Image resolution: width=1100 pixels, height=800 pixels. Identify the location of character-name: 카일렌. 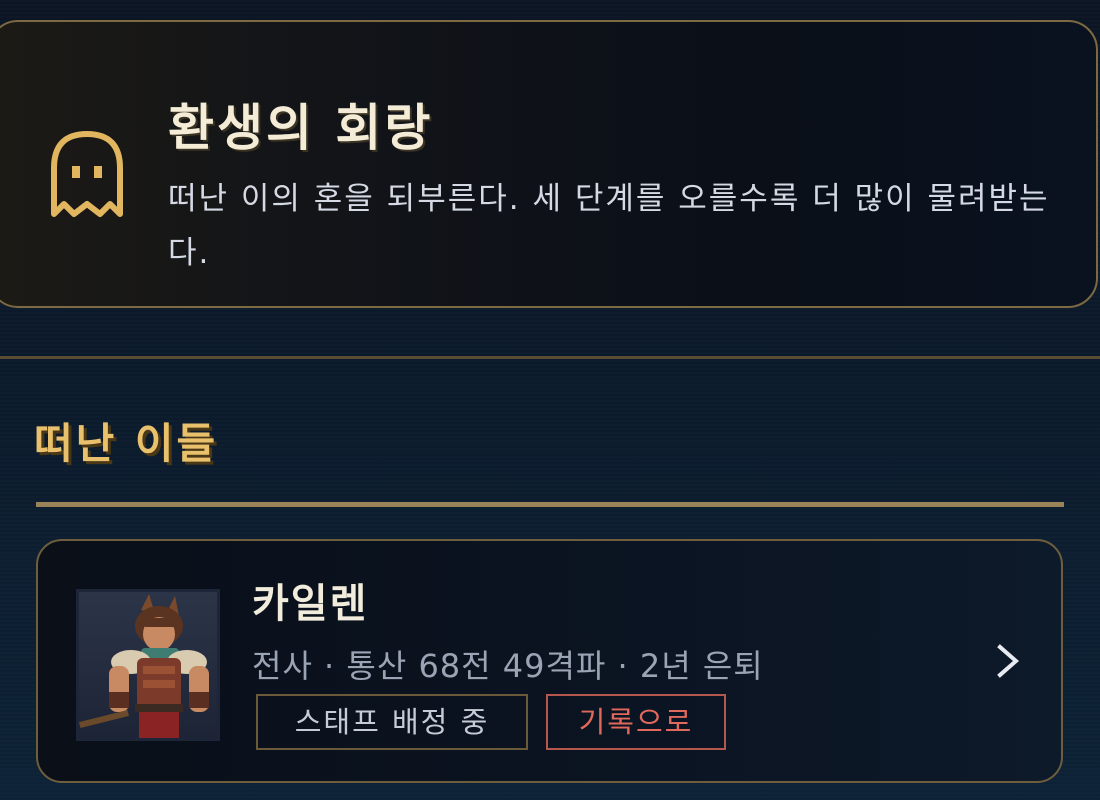
(310, 604).